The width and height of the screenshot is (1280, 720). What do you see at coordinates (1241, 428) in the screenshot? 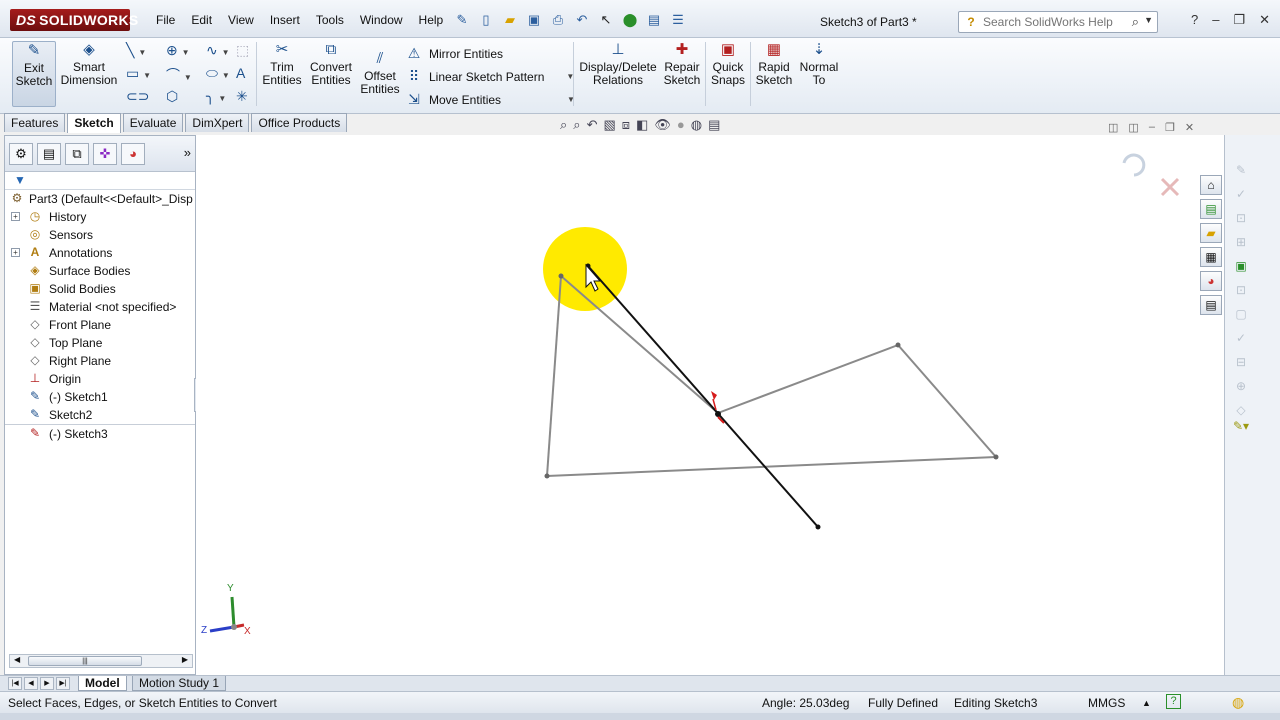
I see `sketch-ink-icon: ✎▾` at bounding box center [1241, 428].